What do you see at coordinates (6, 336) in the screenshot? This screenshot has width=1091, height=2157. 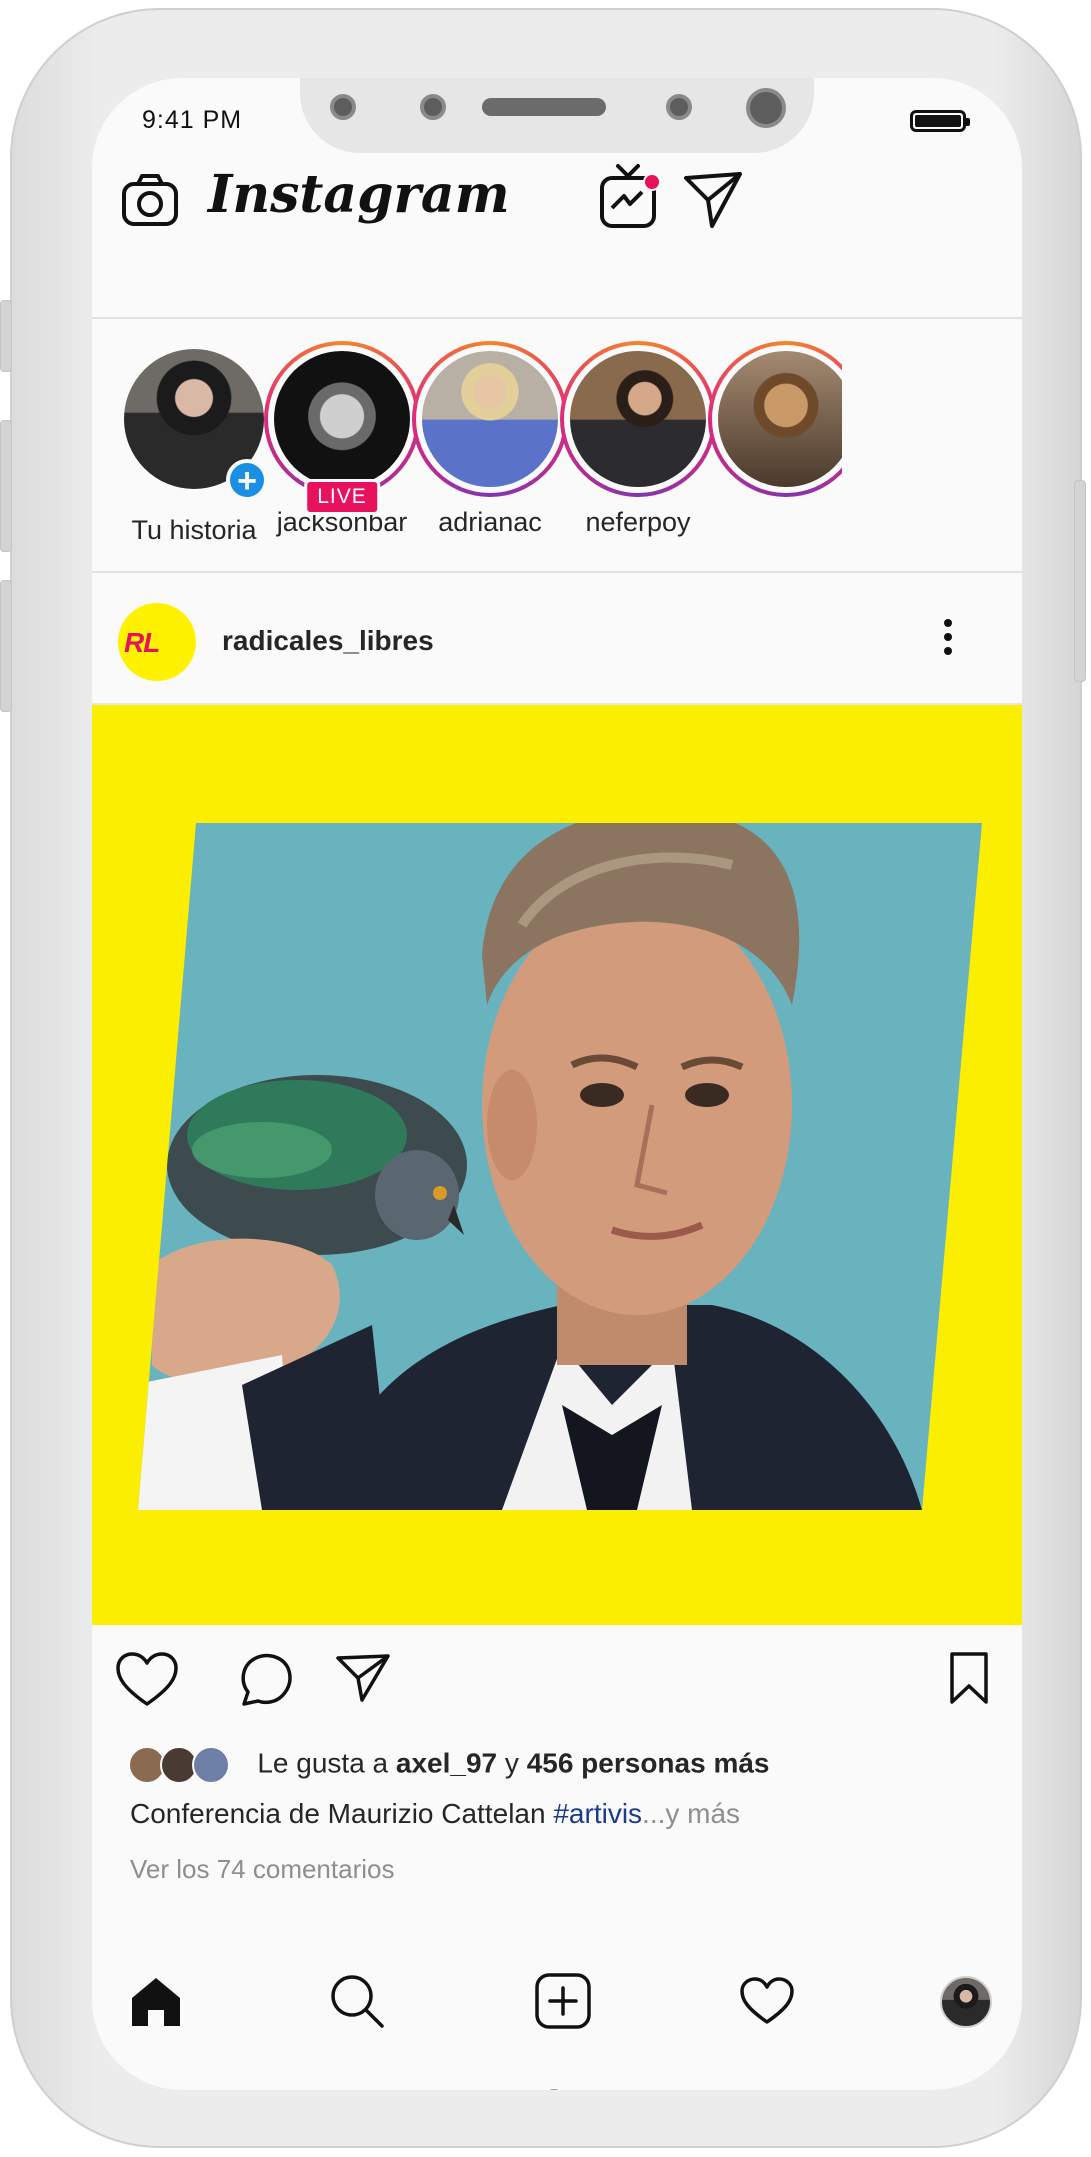 I see `mute-switch` at bounding box center [6, 336].